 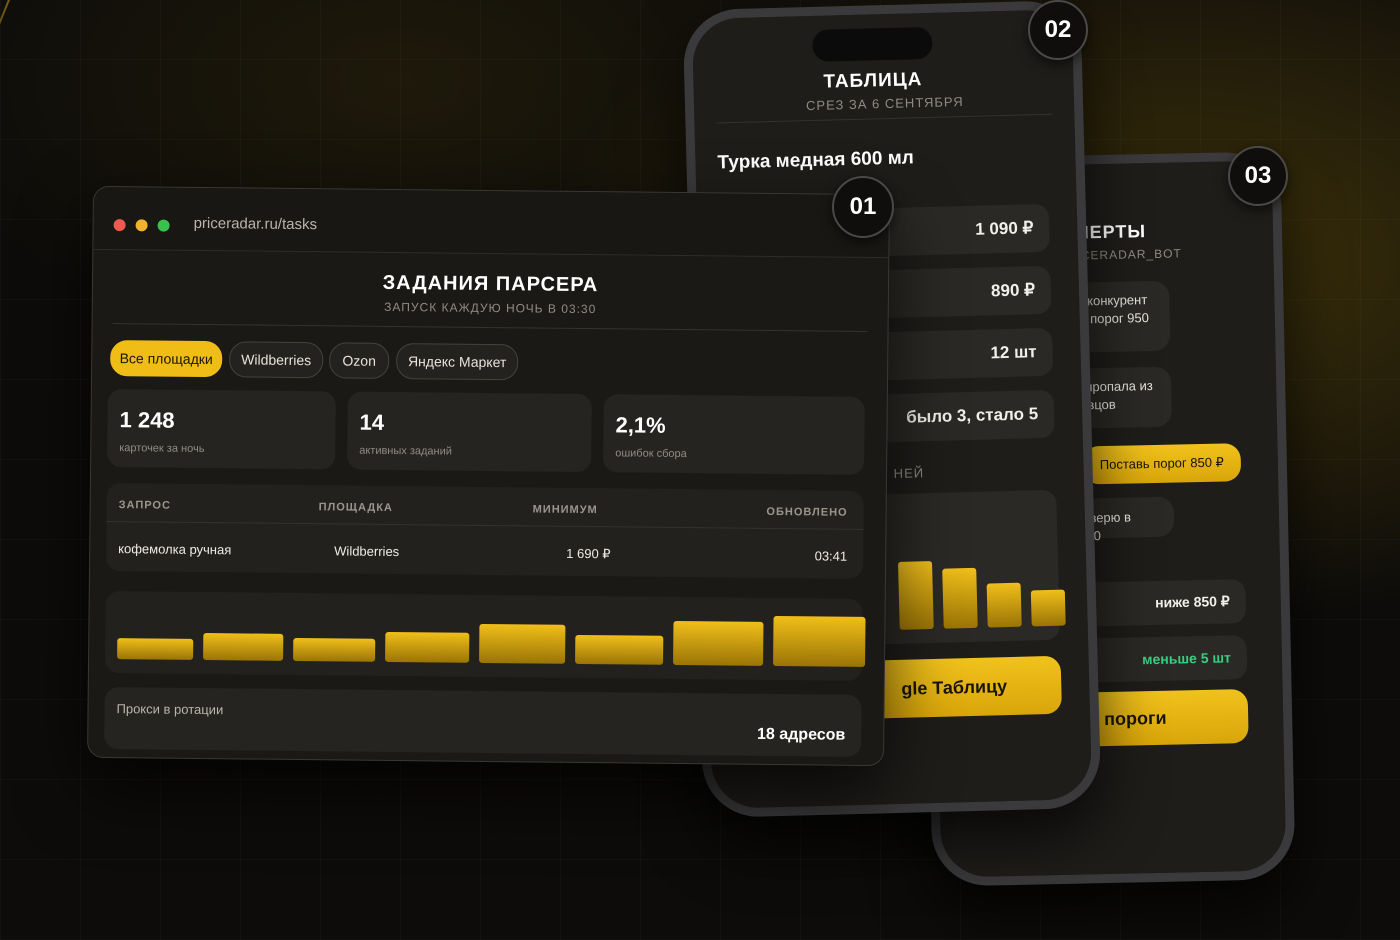 I want to click on column-header-query: ЗАПРОС, so click(x=145, y=505).